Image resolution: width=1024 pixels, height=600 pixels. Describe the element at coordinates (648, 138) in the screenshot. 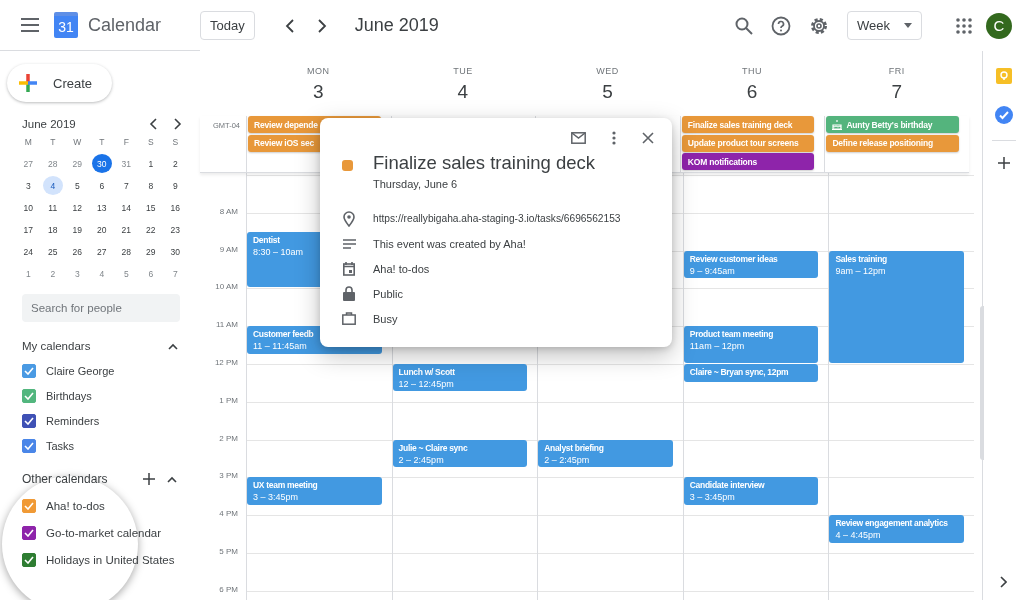

I see `close-icon` at that location.